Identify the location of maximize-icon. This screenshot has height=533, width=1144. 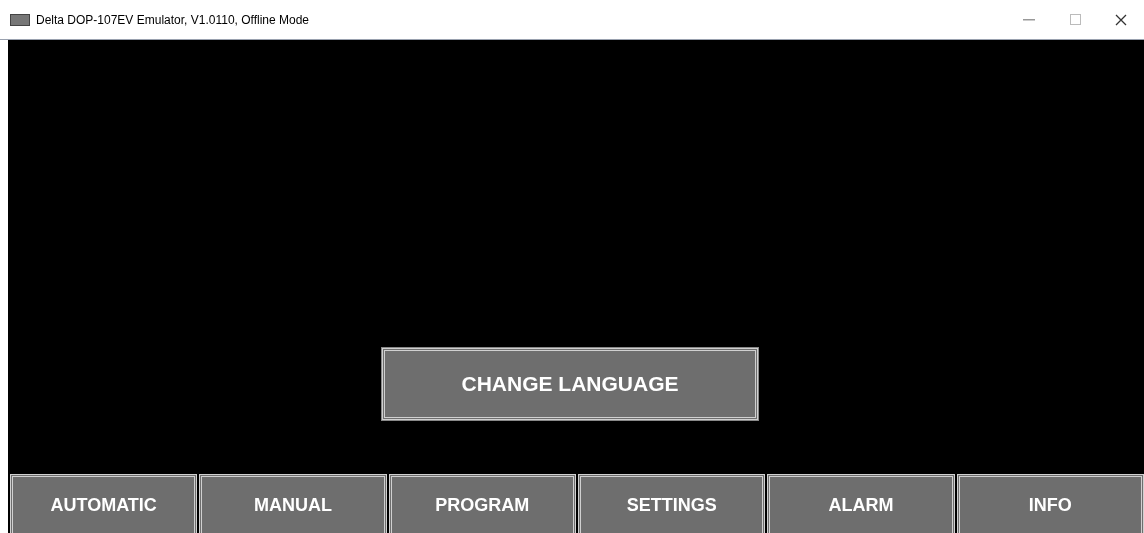
(1075, 19).